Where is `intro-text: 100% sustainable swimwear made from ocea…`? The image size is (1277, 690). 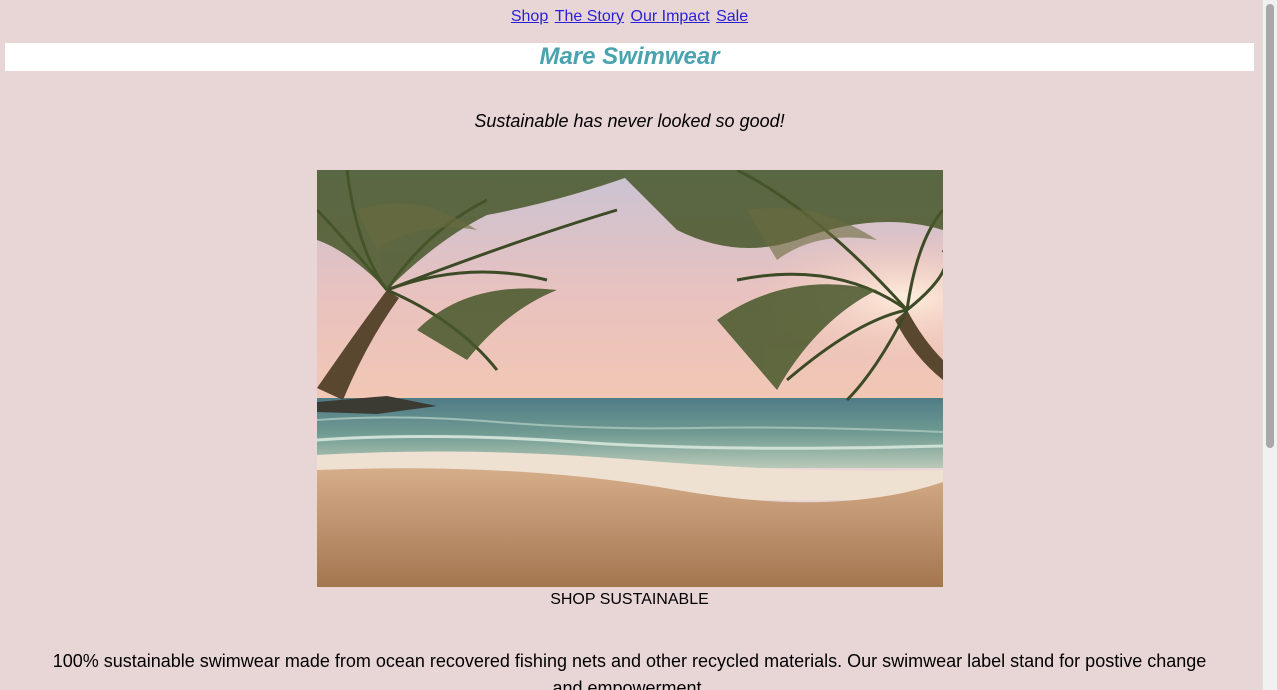
intro-text: 100% sustainable swimwear made from ocea… is located at coordinates (629, 670).